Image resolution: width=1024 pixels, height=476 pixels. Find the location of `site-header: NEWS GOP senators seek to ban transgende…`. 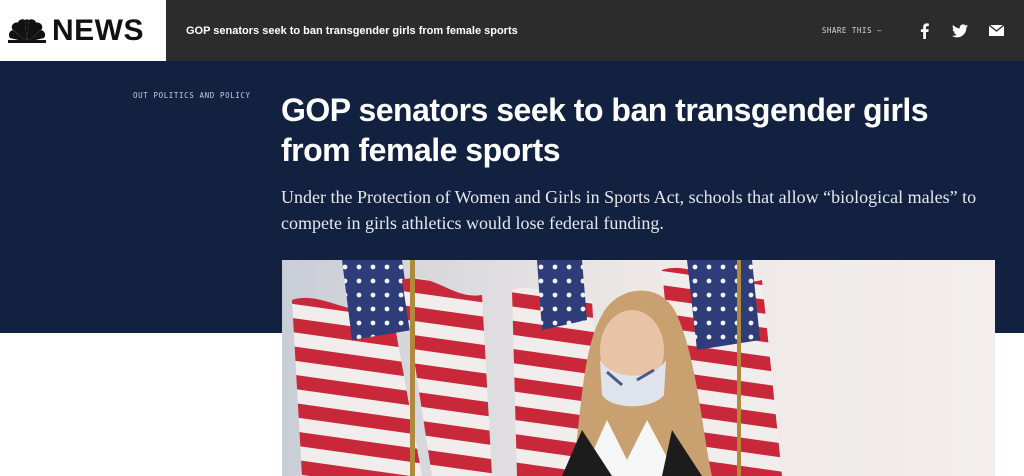

site-header: NEWS GOP senators seek to ban transgende… is located at coordinates (512, 30).